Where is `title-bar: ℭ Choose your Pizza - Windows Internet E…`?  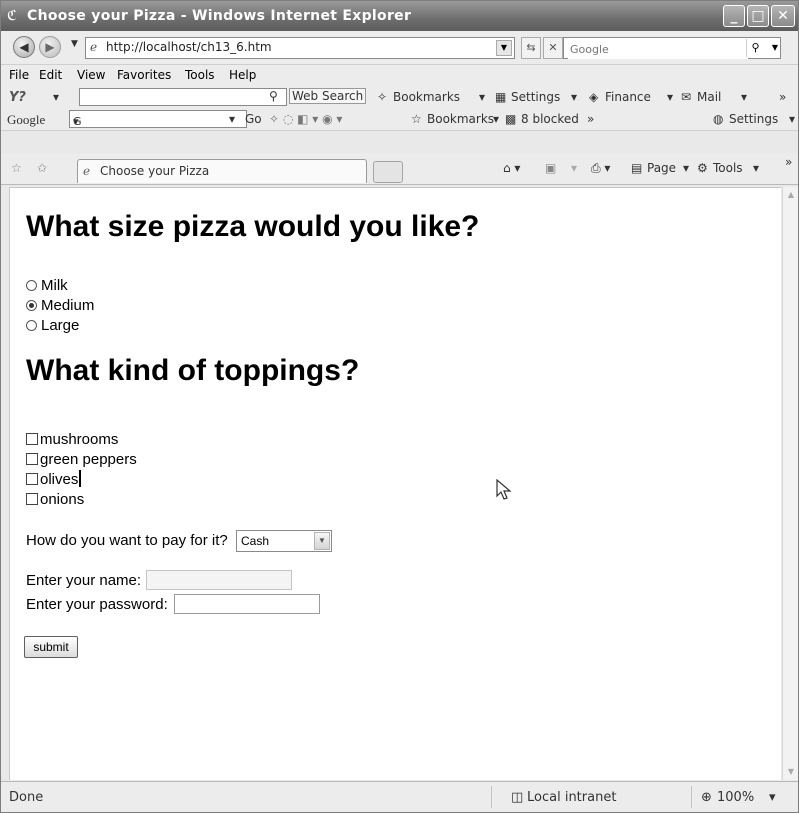
title-bar: ℭ Choose your Pizza - Windows Internet E… is located at coordinates (399, 16).